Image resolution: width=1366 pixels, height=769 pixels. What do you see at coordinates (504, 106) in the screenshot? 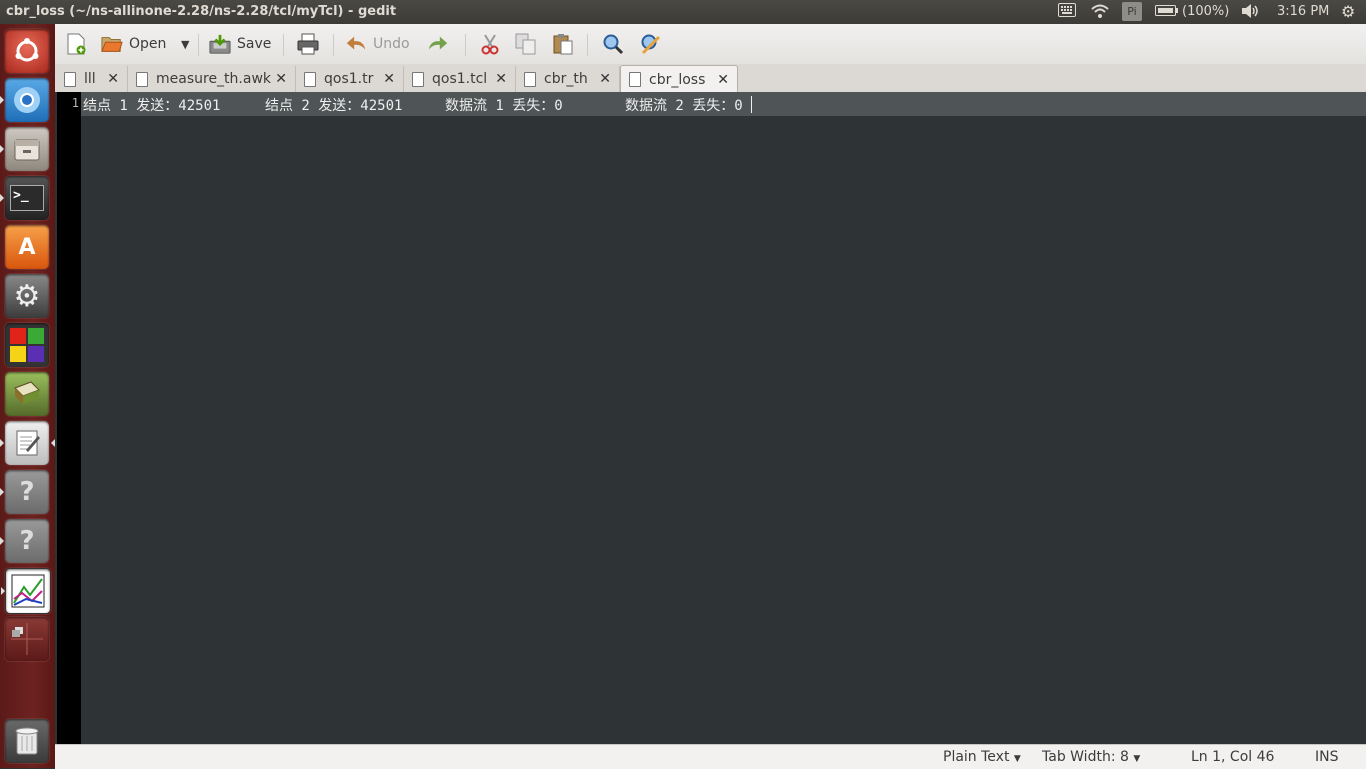
I see `line-segment: 数据流 1 丢失：0` at bounding box center [504, 106].